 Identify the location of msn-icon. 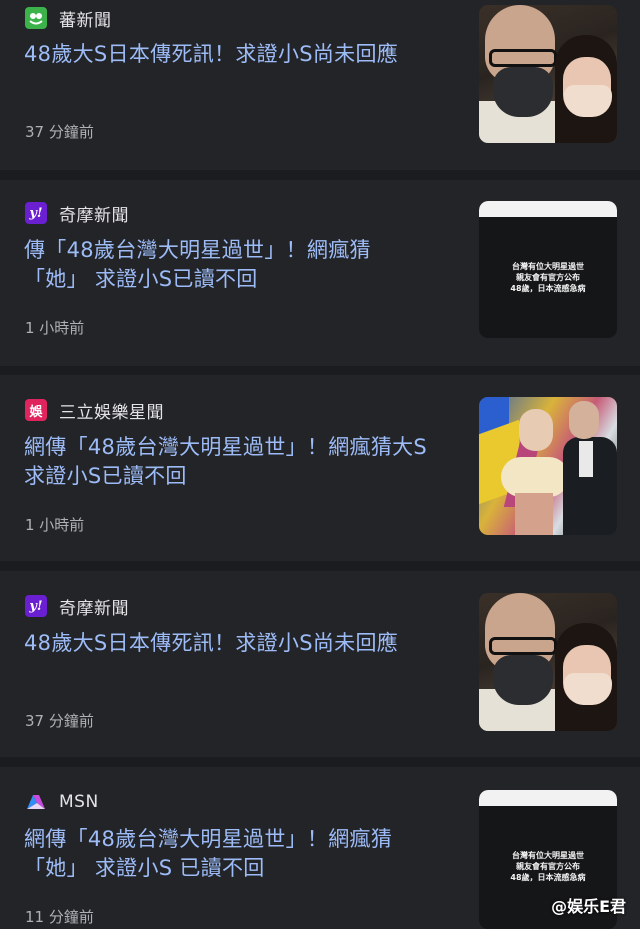
(36, 802).